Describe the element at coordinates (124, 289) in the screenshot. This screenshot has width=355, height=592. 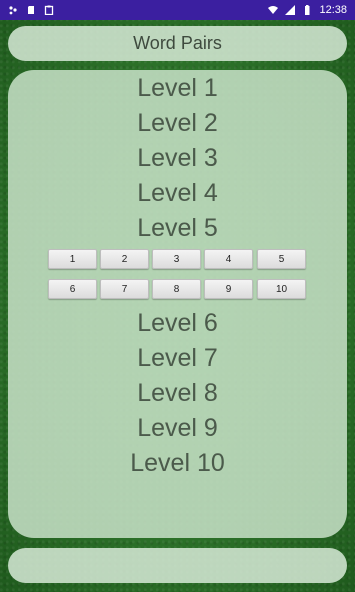
I see `sublevel-button-7: 7` at that location.